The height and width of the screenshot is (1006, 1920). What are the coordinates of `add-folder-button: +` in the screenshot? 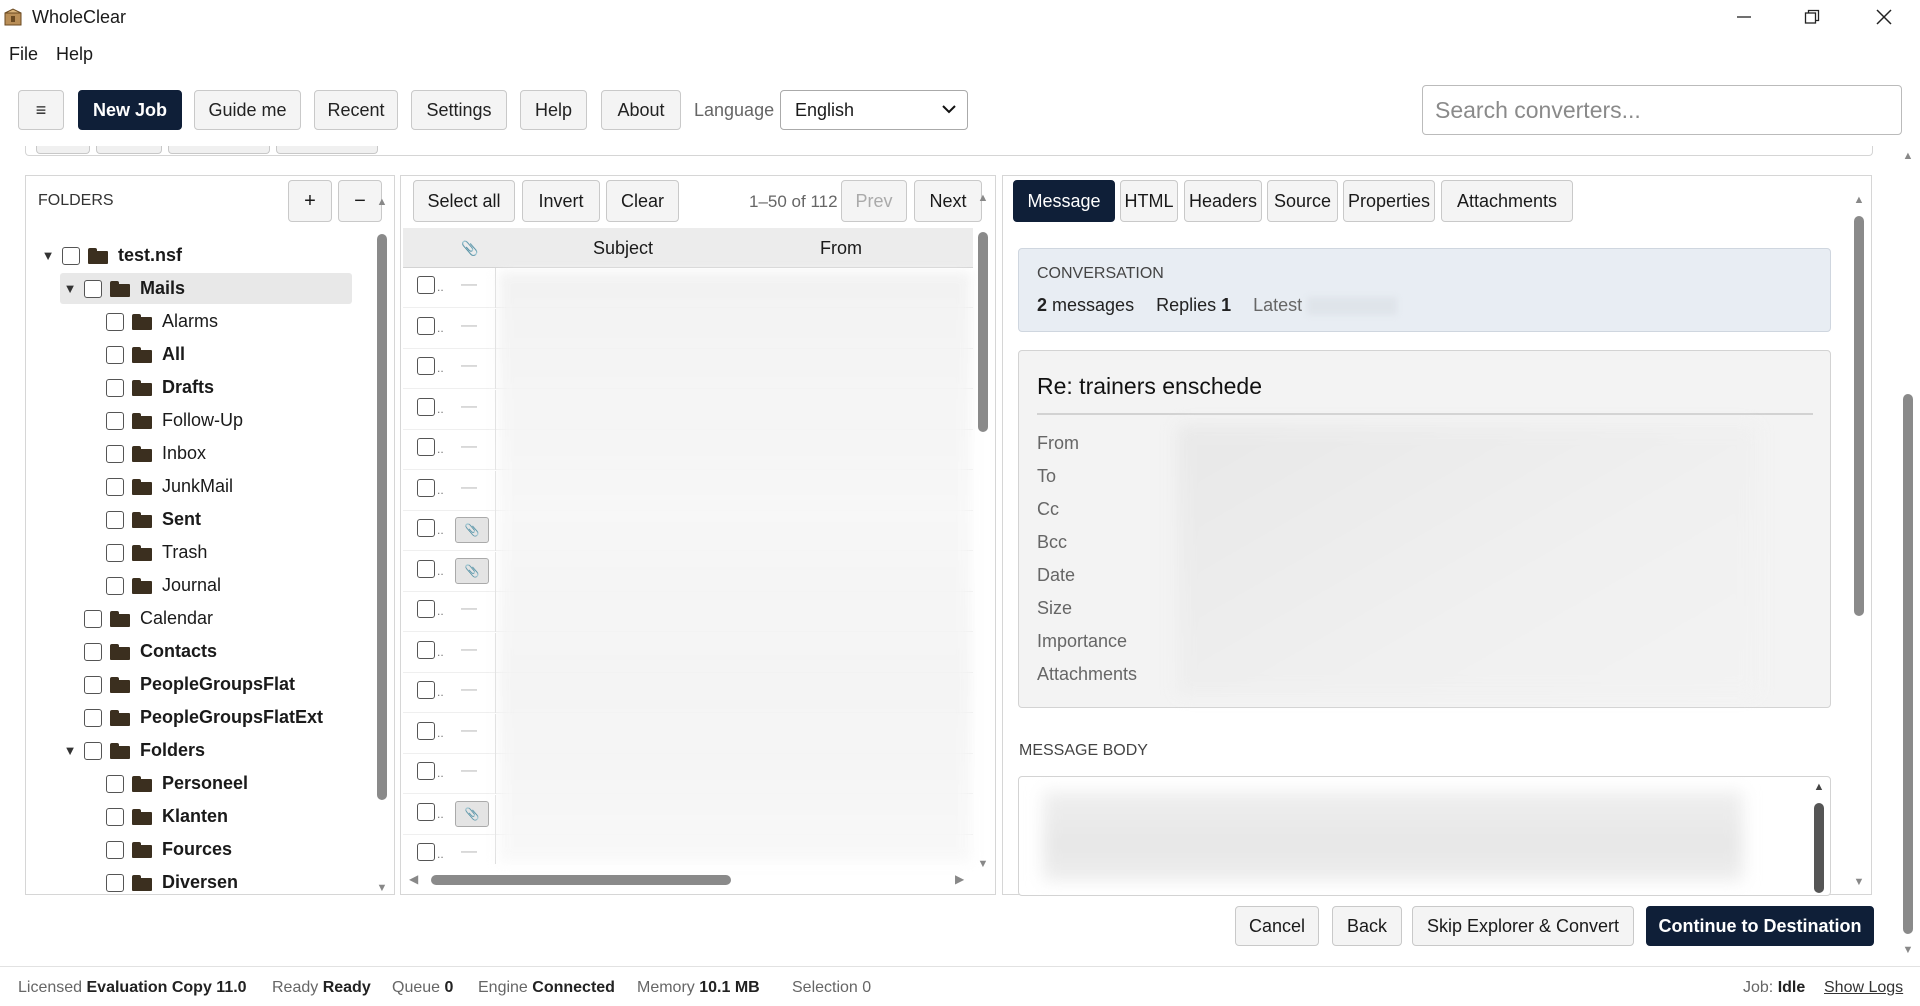 It's located at (310, 201).